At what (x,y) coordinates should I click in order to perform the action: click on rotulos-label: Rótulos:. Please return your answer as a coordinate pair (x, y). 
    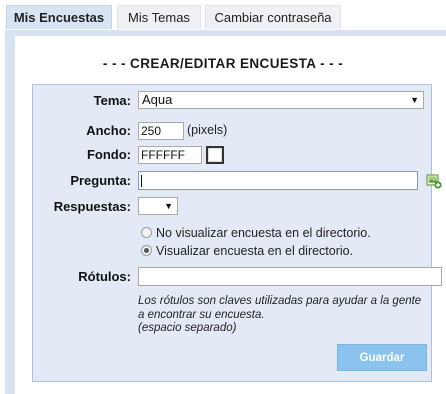
    Looking at the image, I should click on (104, 276).